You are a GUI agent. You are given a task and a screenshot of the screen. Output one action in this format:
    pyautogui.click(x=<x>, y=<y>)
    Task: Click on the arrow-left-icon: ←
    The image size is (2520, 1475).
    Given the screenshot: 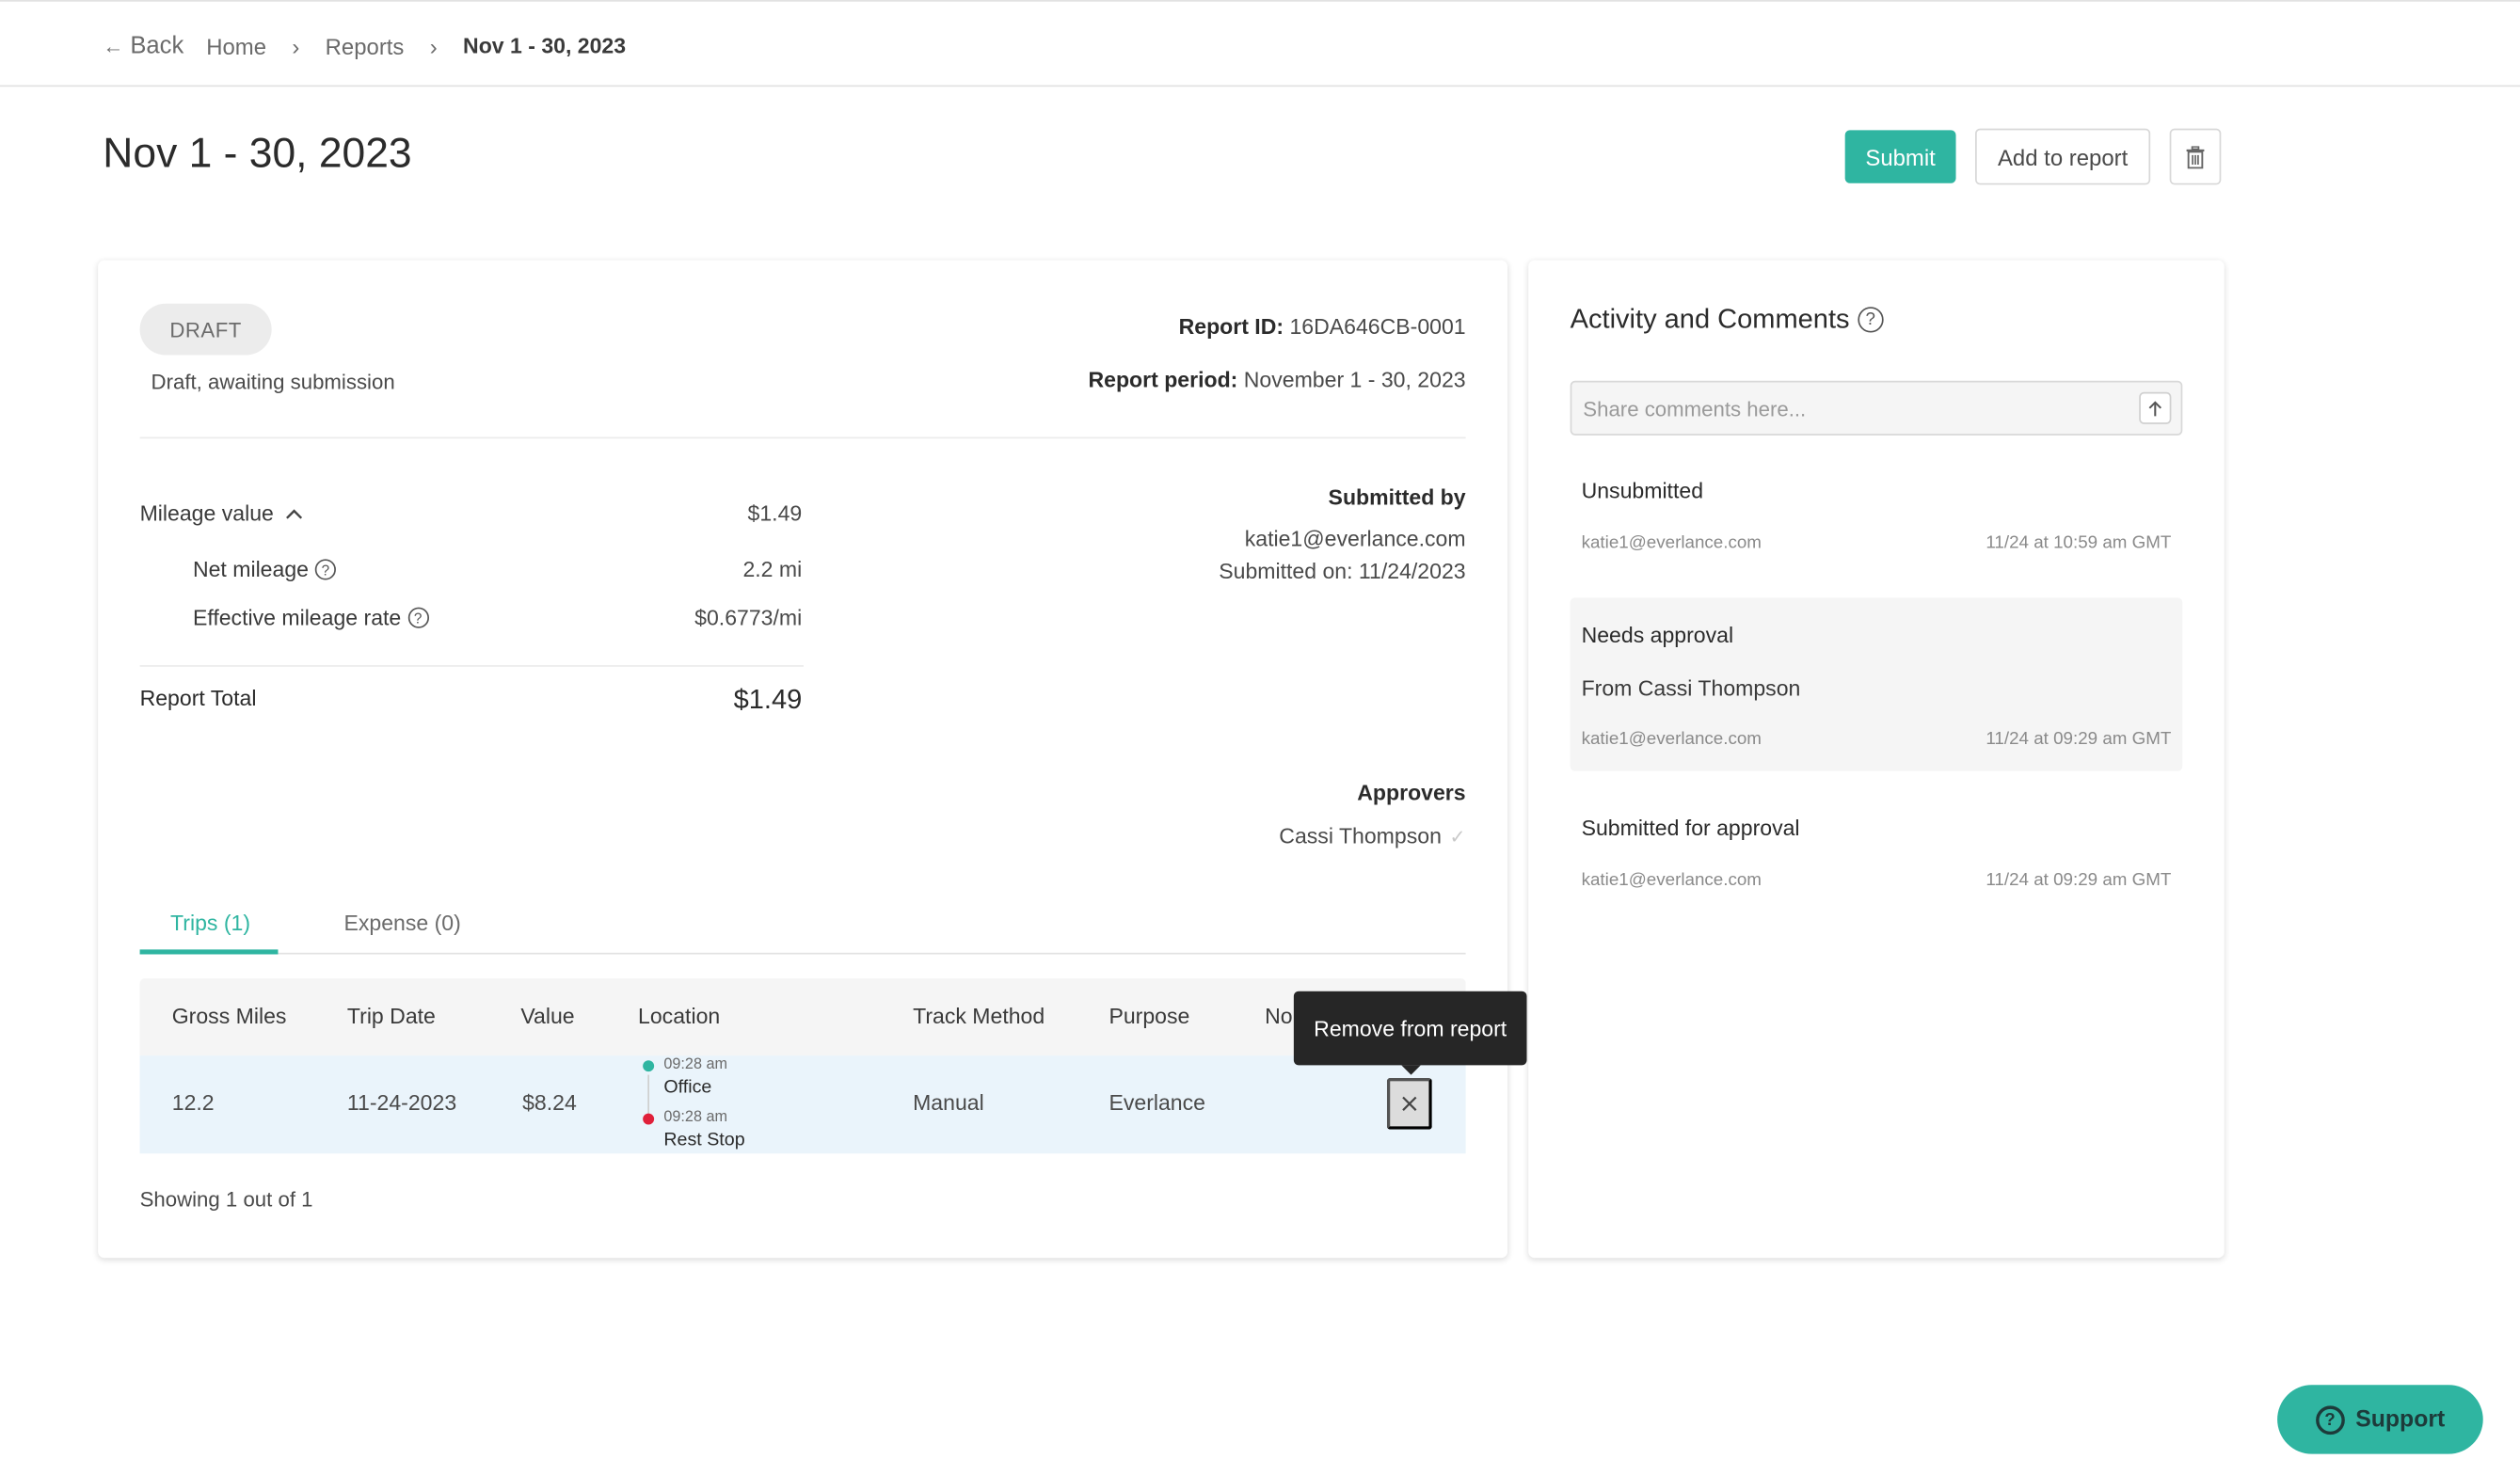 What is the action you would take?
    pyautogui.click(x=113, y=45)
    